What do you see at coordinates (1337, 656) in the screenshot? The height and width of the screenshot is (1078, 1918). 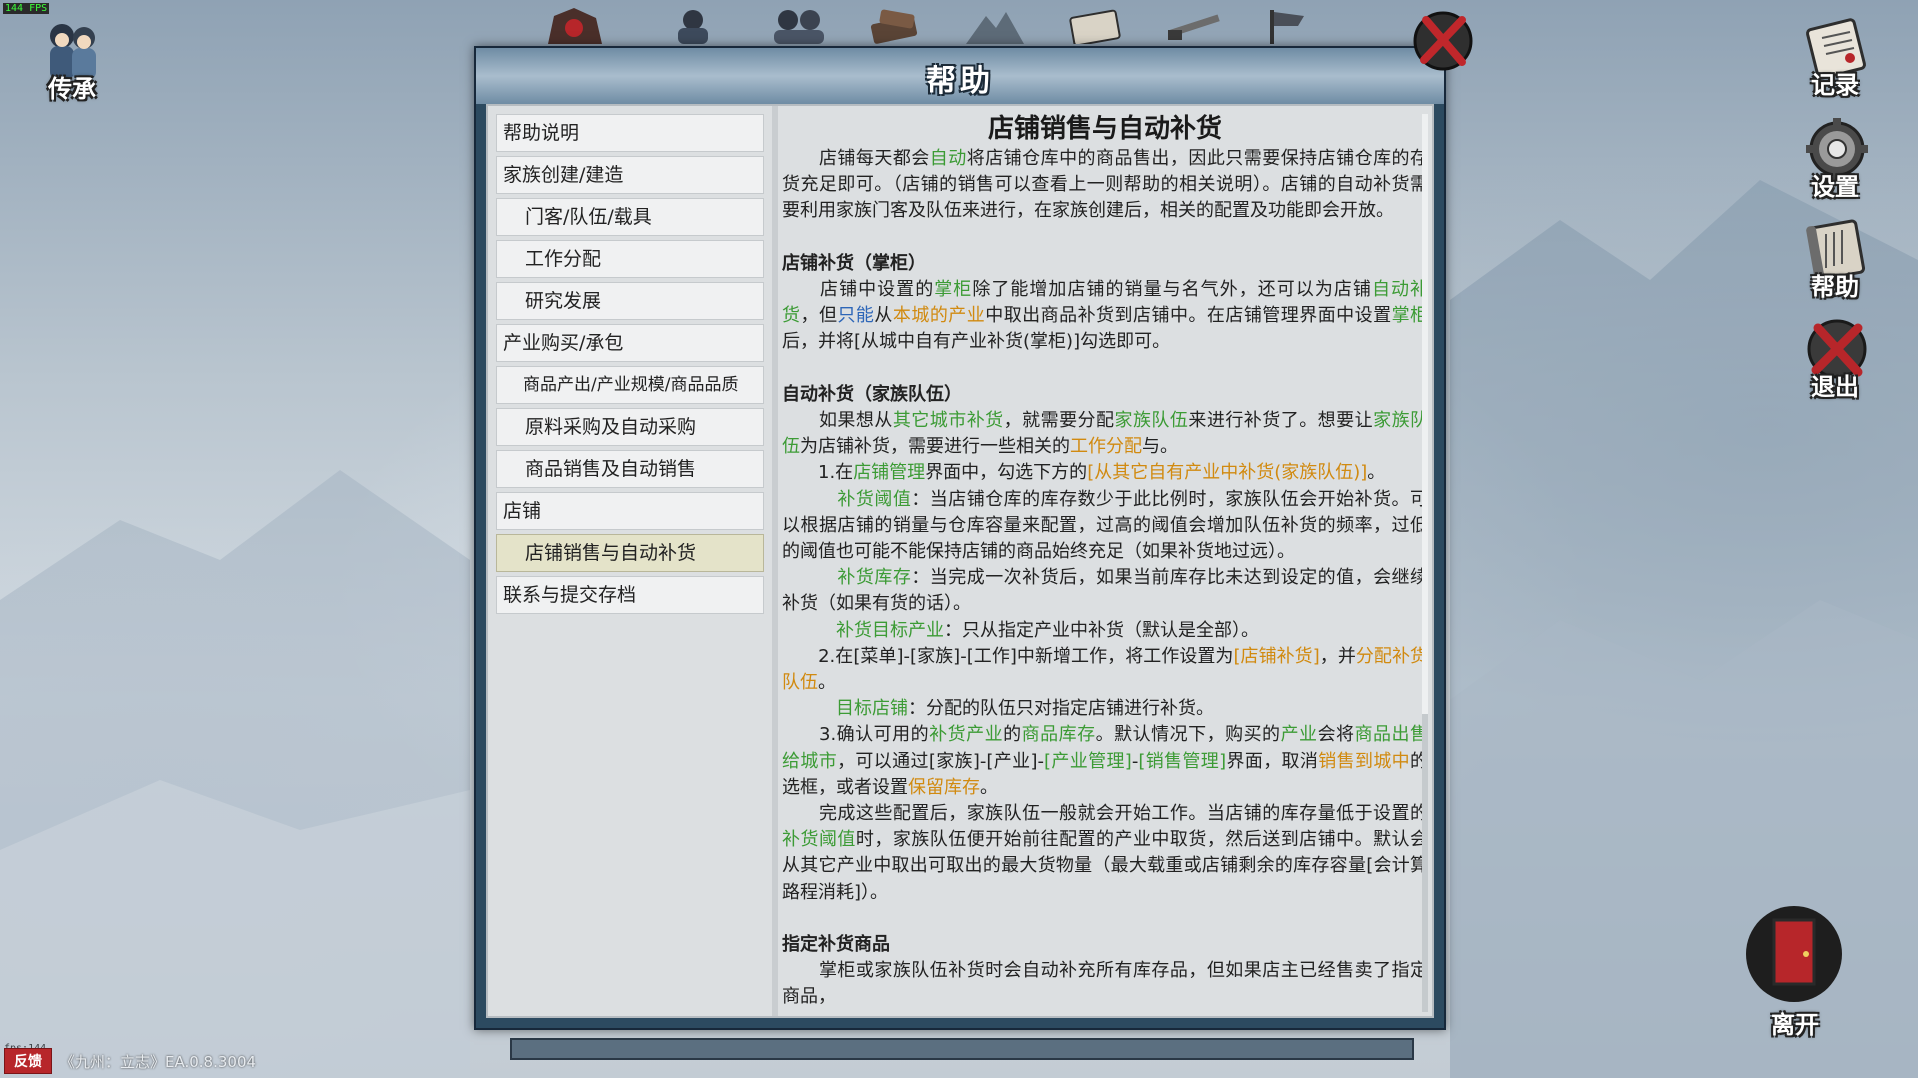 I see `text-run: ，并` at bounding box center [1337, 656].